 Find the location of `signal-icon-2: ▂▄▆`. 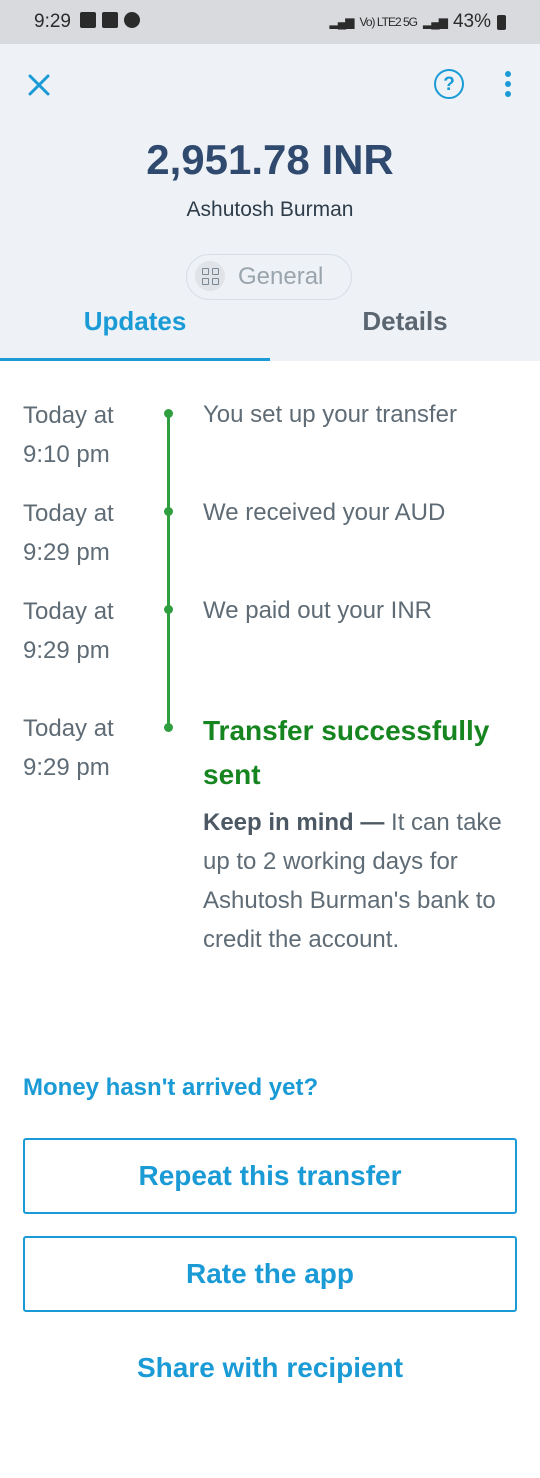

signal-icon-2: ▂▄▆ is located at coordinates (435, 22).